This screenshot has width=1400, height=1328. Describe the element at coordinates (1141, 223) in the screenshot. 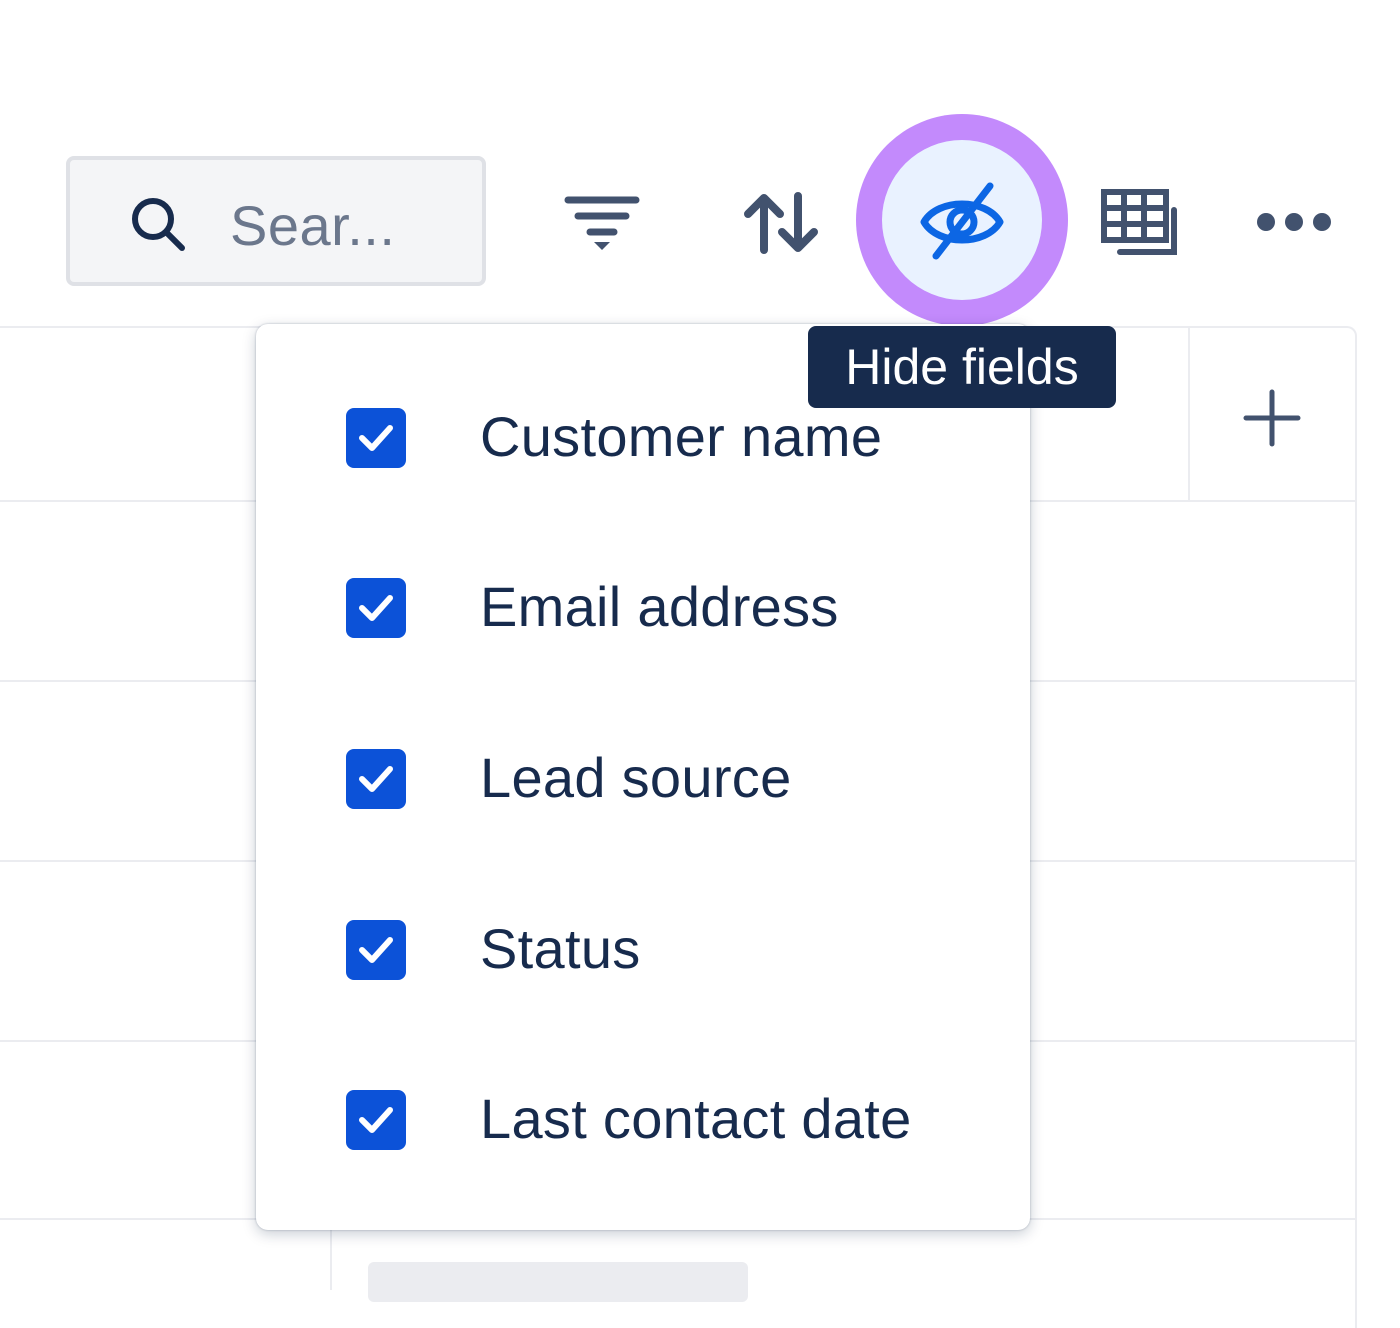

I see `table-view-icon` at that location.